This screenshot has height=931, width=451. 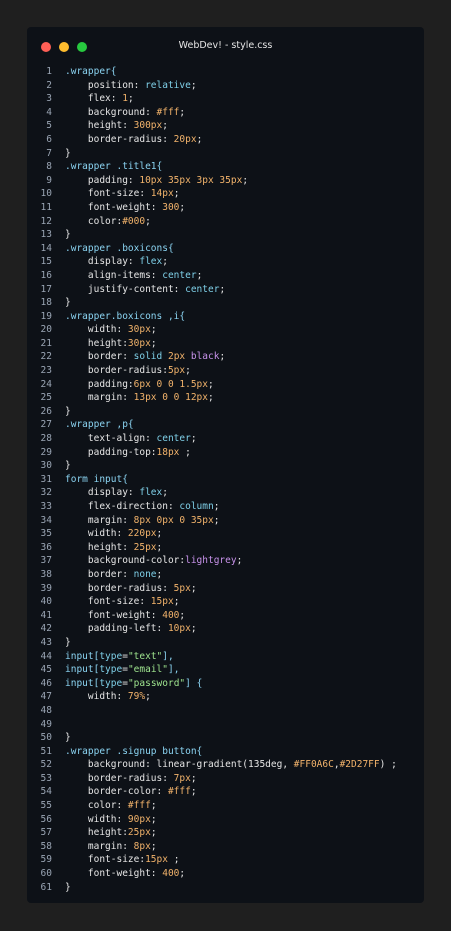 What do you see at coordinates (104, 833) in the screenshot?
I see `line-code: height:25px;` at bounding box center [104, 833].